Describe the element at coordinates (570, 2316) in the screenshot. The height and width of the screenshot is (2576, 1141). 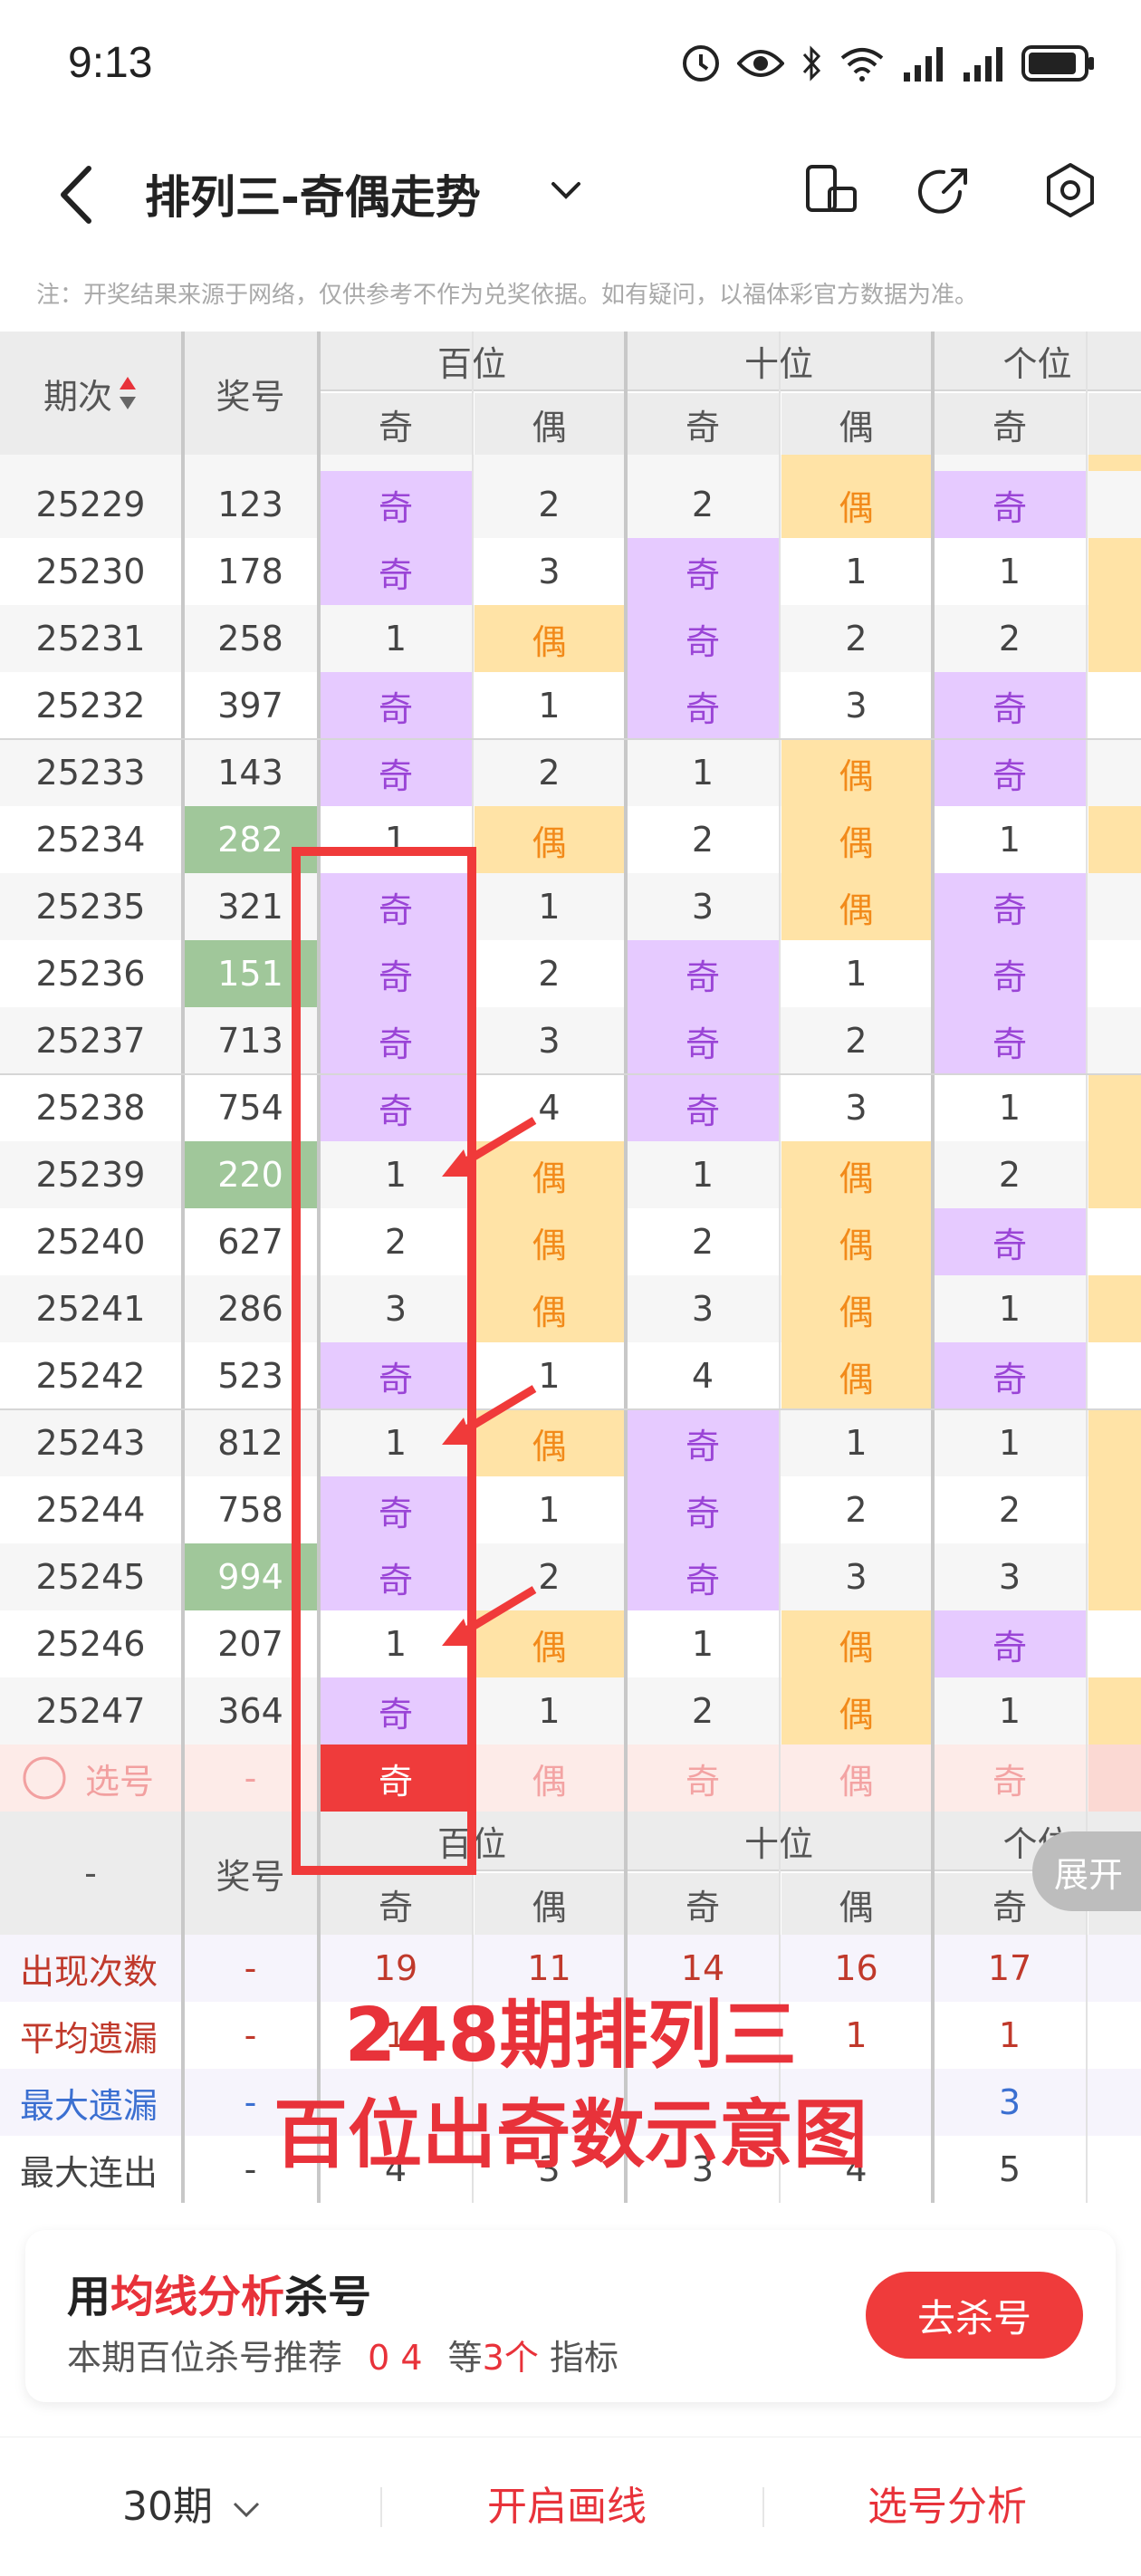
I see `kill-number-card: 用均线分析杀号 本期百位杀号推荐 0 4 等3个 指标 去杀号` at that location.